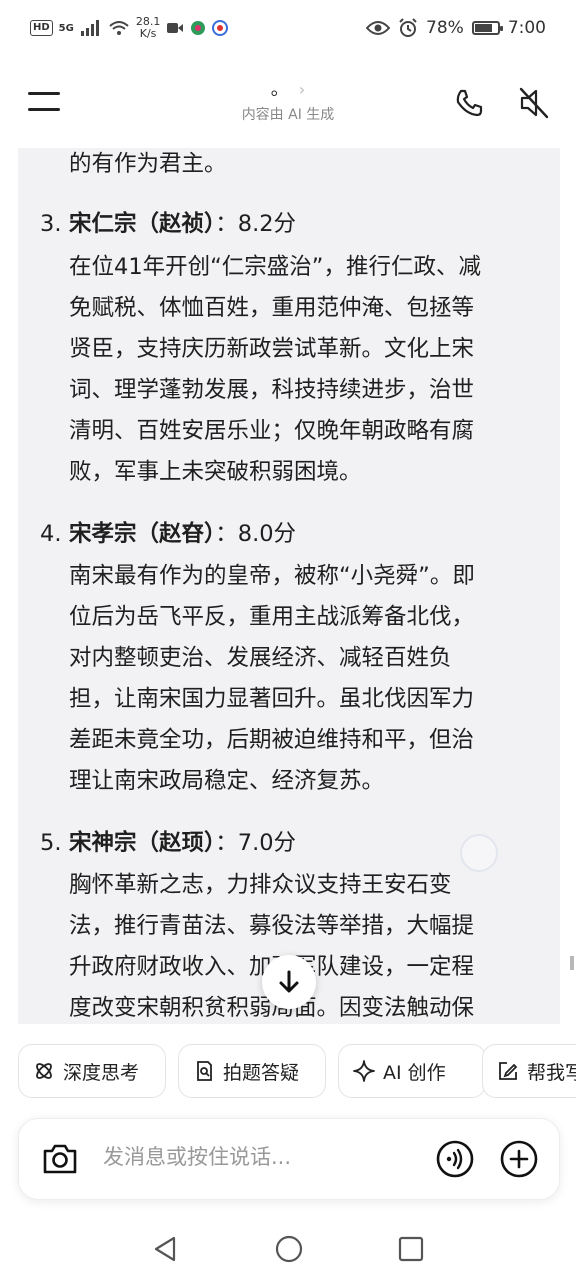 The width and height of the screenshot is (576, 1280). What do you see at coordinates (534, 103) in the screenshot?
I see `speaker-mute-icon` at bounding box center [534, 103].